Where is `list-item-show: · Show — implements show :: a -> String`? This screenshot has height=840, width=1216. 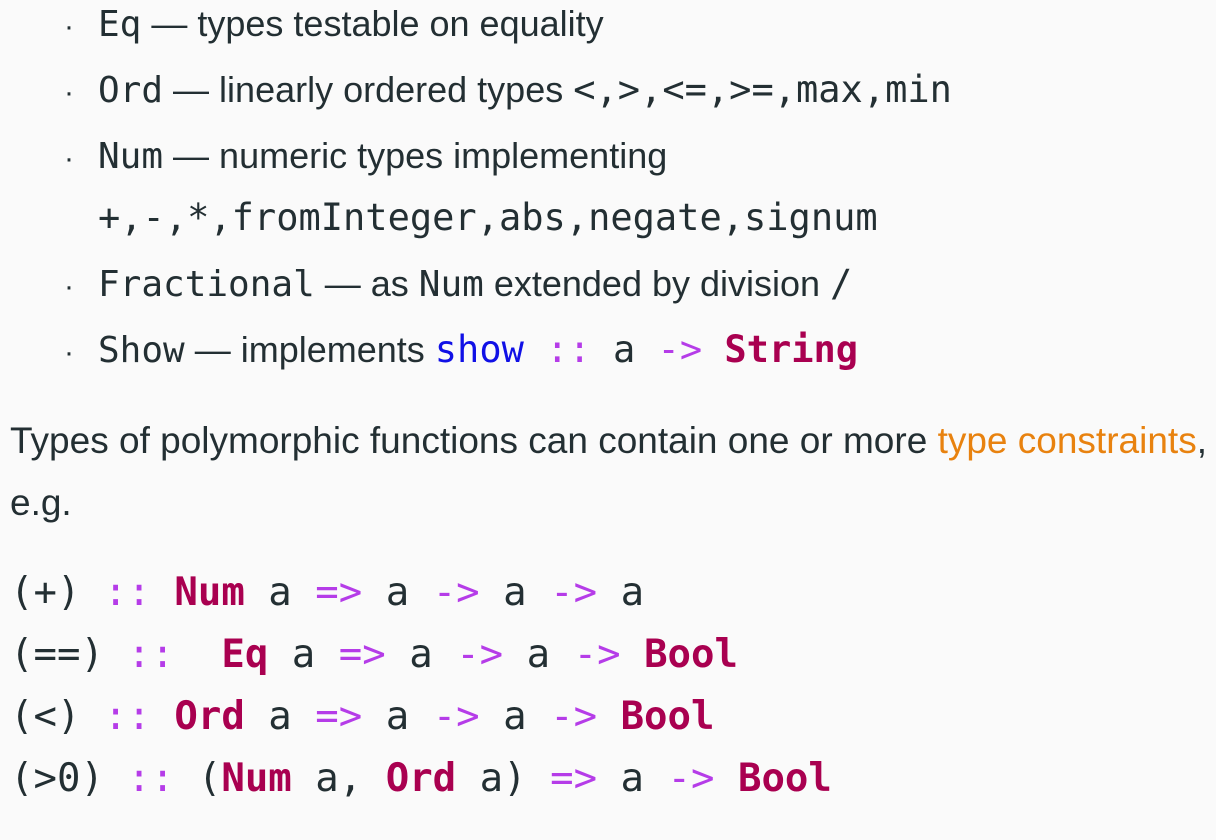 list-item-show: · Show — implements show :: a -> String is located at coordinates (634, 351).